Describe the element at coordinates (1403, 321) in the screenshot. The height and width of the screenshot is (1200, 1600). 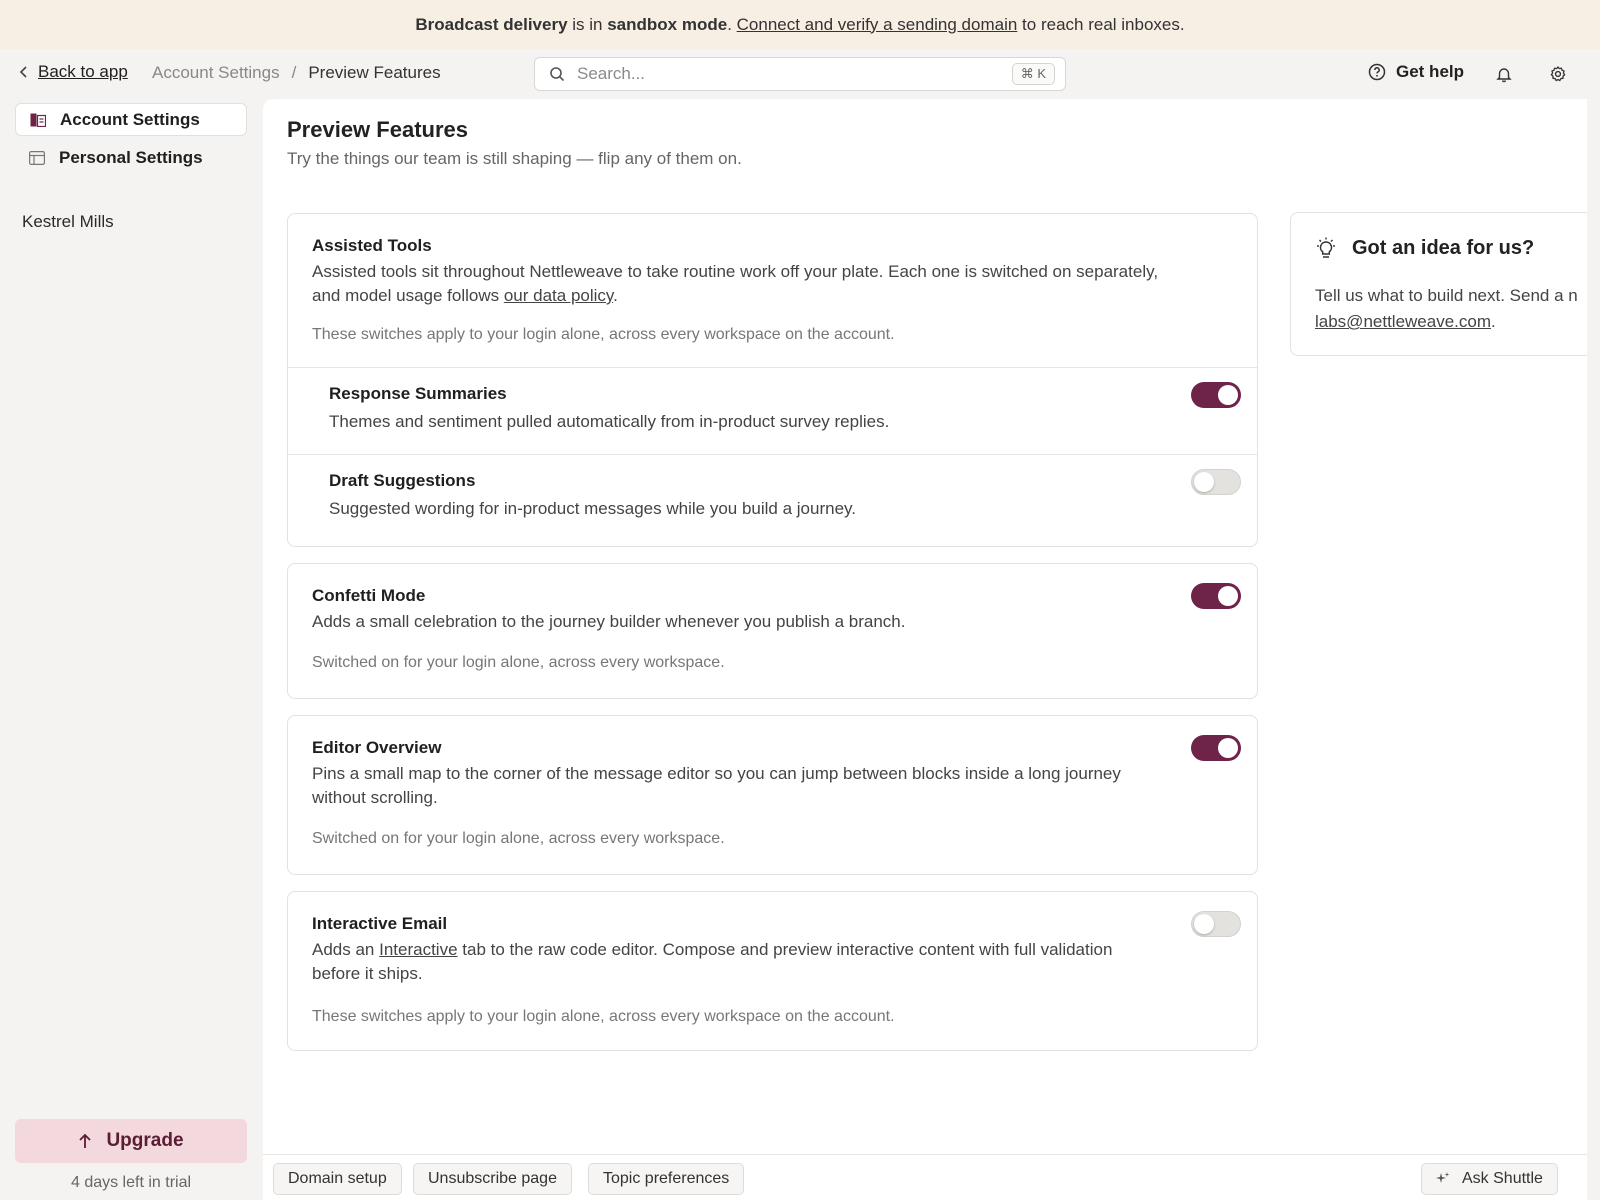
I see `labs-email-link: labs@nettleweave.com` at that location.